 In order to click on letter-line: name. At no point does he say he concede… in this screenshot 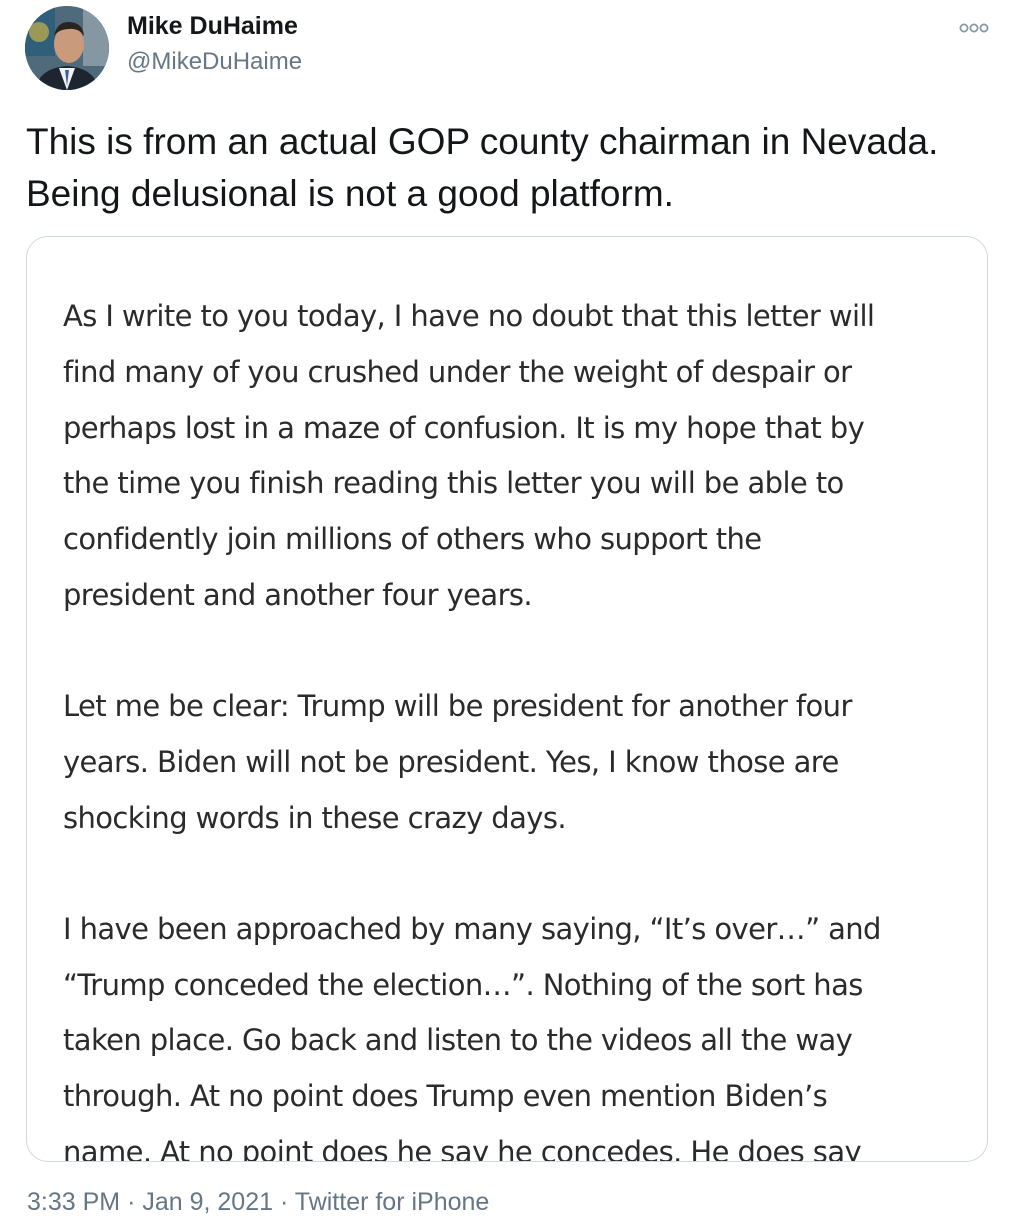, I will do `click(462, 1148)`.